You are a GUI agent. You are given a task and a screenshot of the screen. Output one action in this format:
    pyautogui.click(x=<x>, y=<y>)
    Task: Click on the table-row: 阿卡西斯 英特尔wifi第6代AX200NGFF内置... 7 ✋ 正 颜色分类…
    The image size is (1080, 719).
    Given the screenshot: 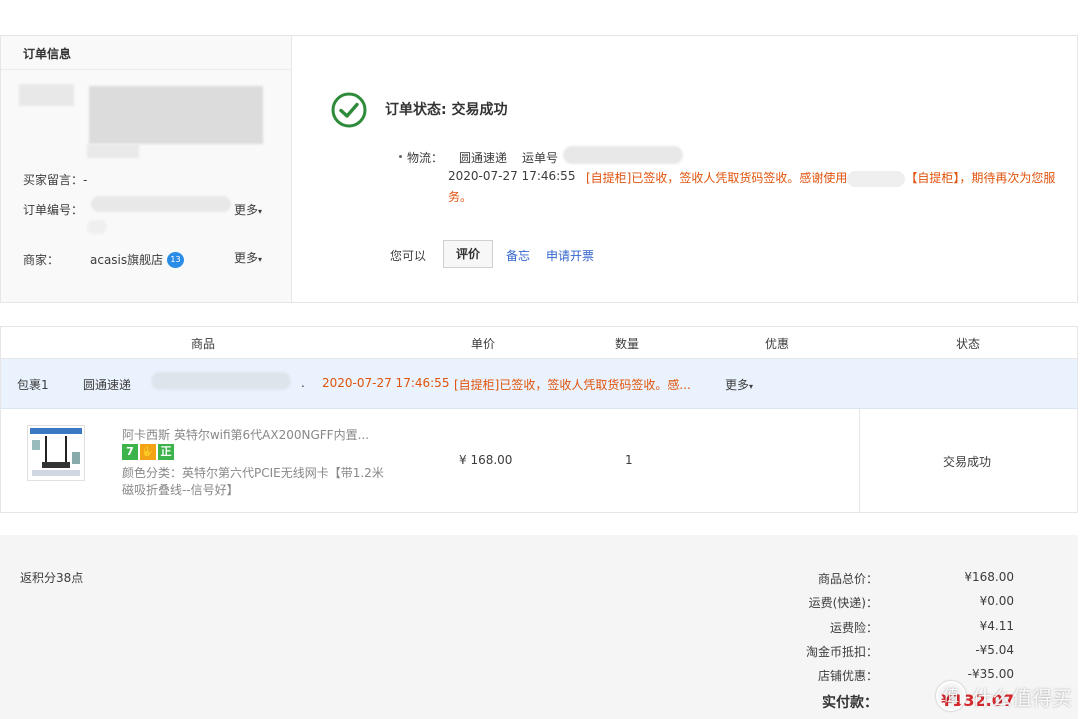 What is the action you would take?
    pyautogui.click(x=539, y=461)
    